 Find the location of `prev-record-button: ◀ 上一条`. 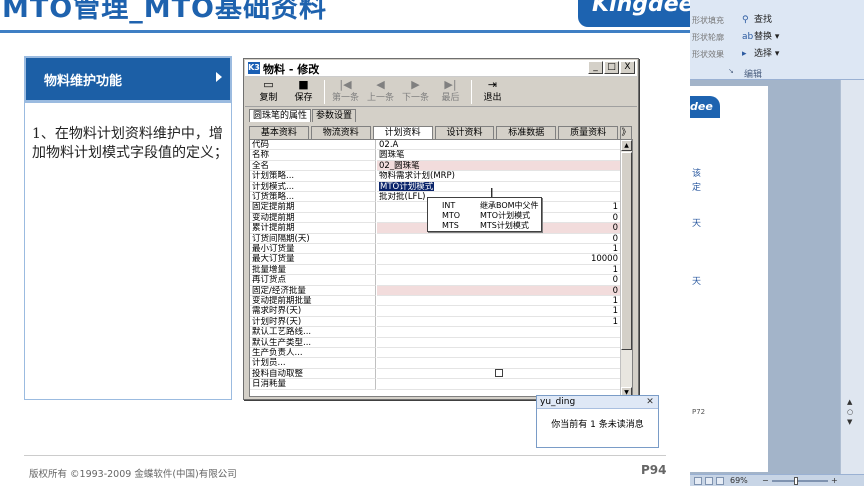

prev-record-button: ◀ 上一条 is located at coordinates (380, 92).